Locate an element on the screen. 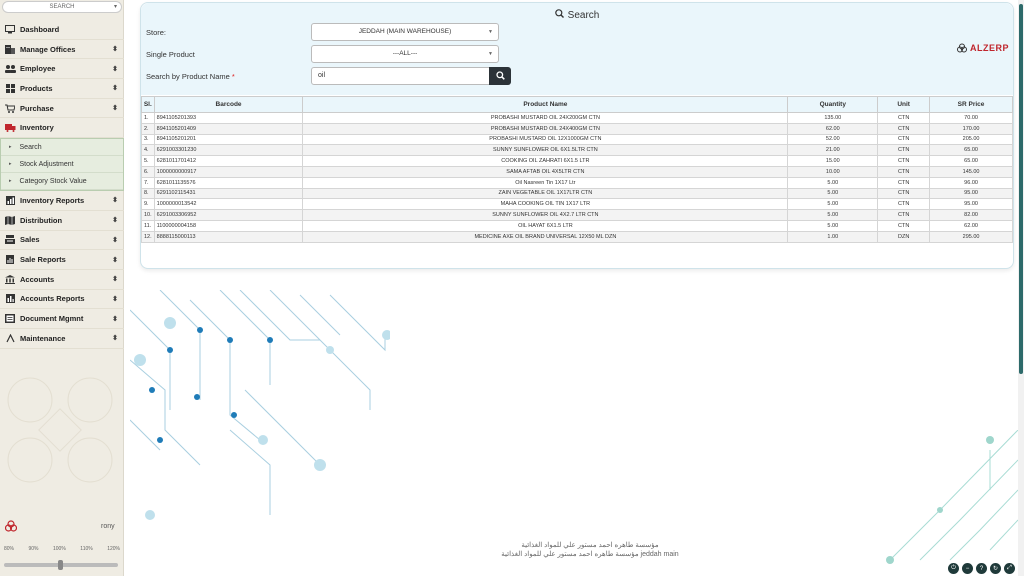 The image size is (1024, 576). card-title-text: Search is located at coordinates (583, 15).